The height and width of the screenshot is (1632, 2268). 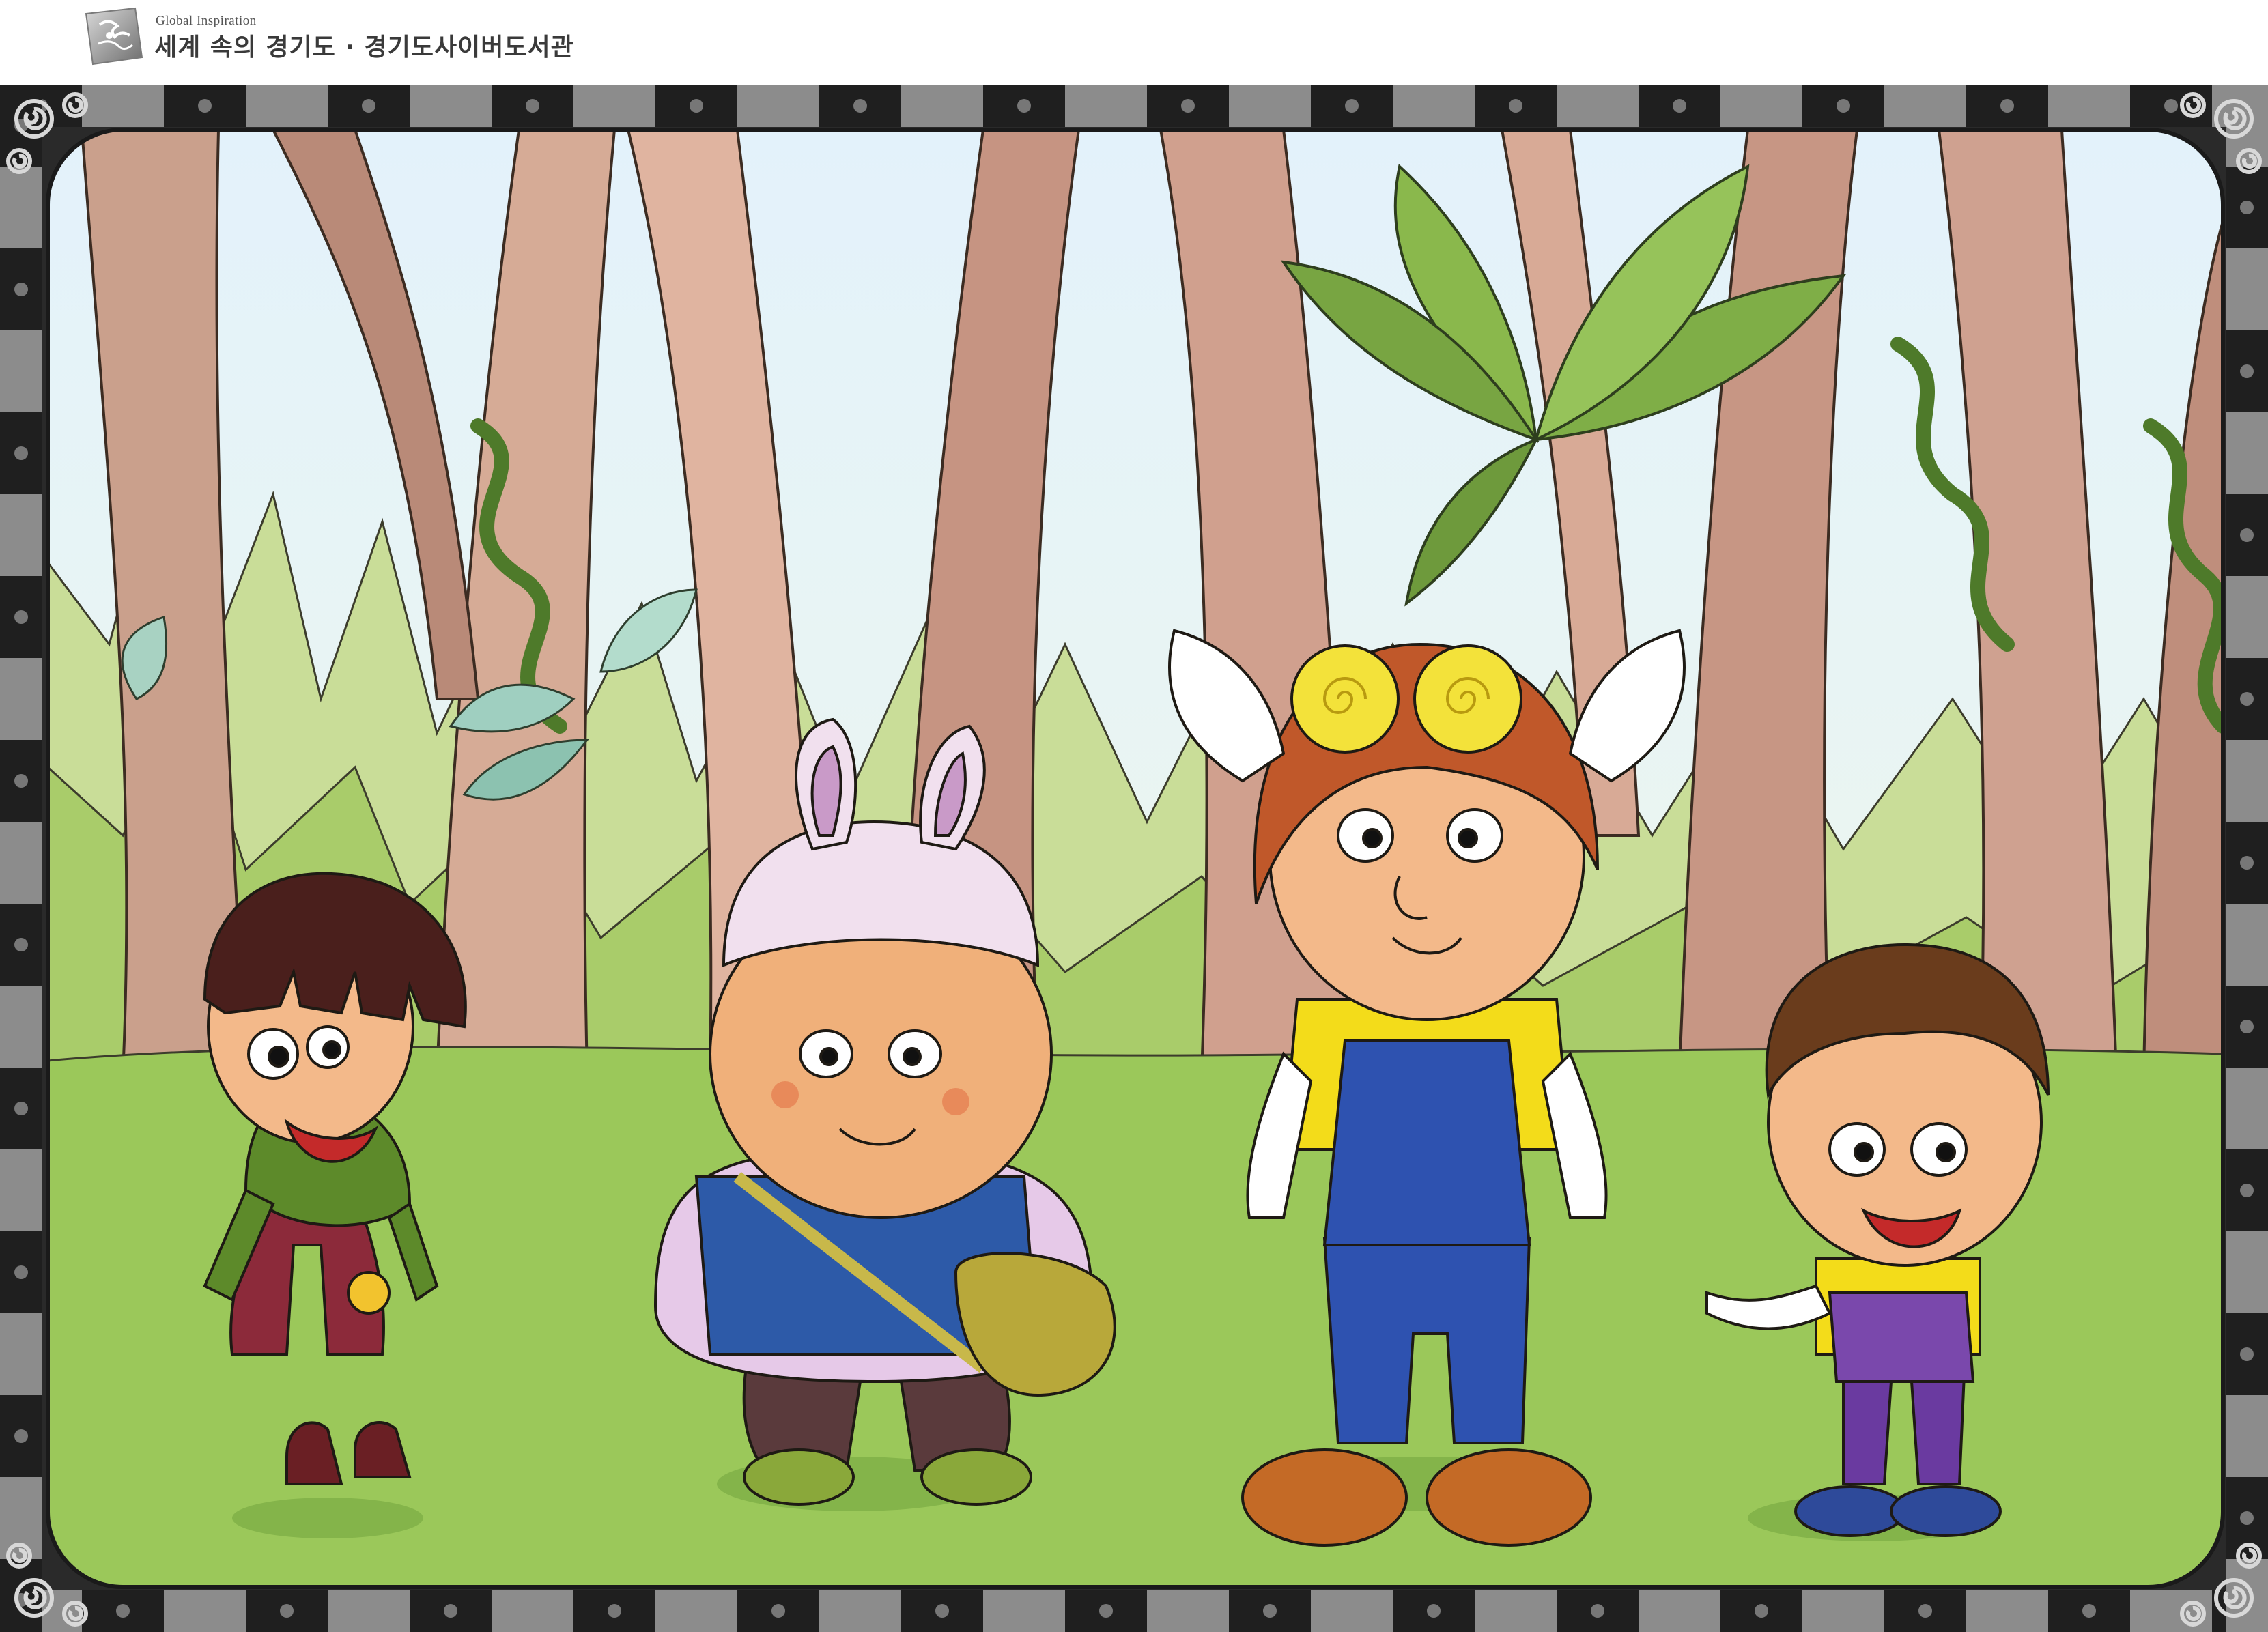 I want to click on site-header: Global Inspiration 세계 속의 경기도 · 경기도사이버도서관, so click(x=1134, y=42).